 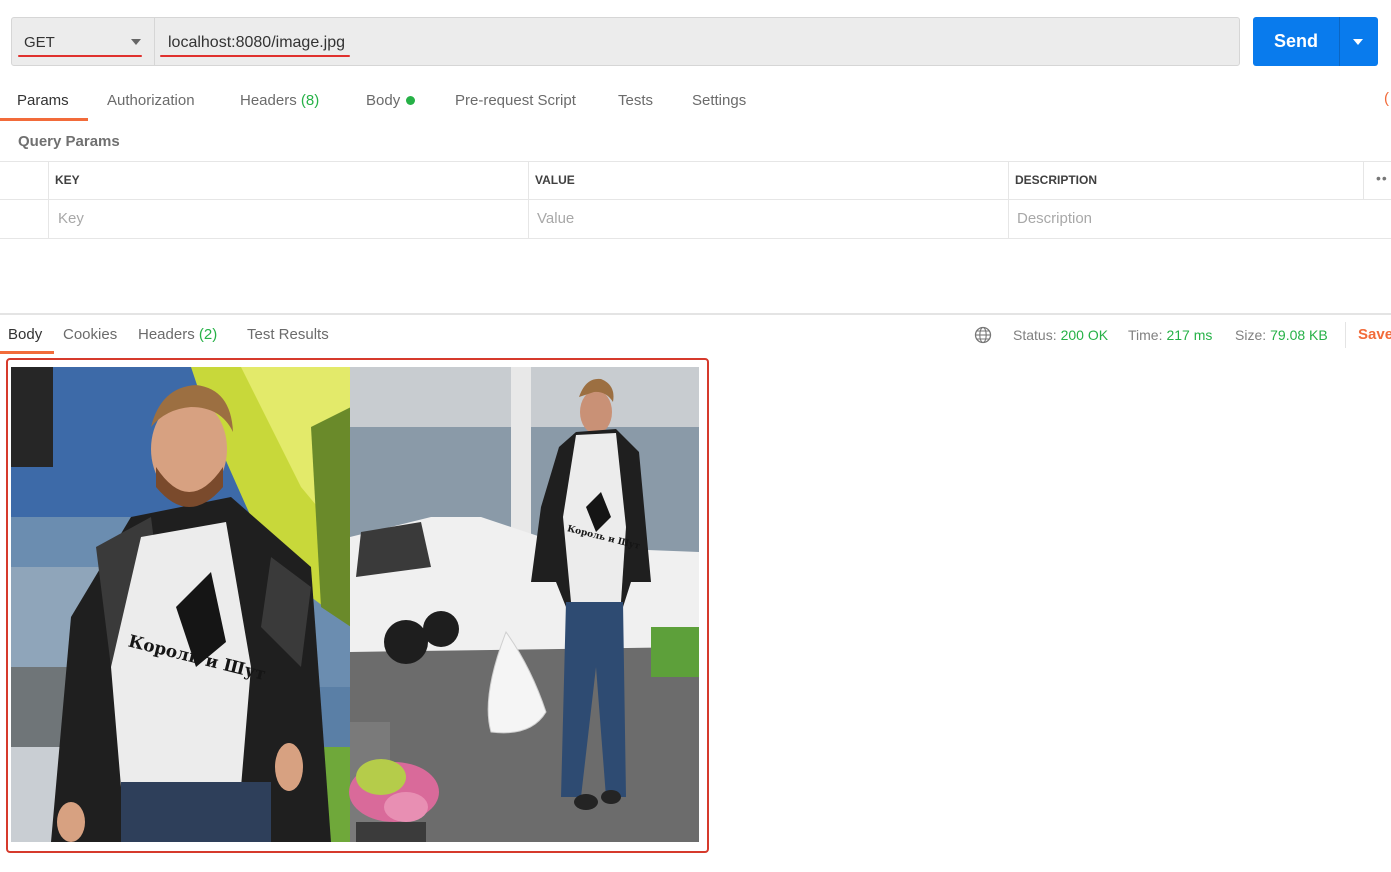 What do you see at coordinates (524, 604) in the screenshot?
I see `right-photo-panel: Король и Шут` at bounding box center [524, 604].